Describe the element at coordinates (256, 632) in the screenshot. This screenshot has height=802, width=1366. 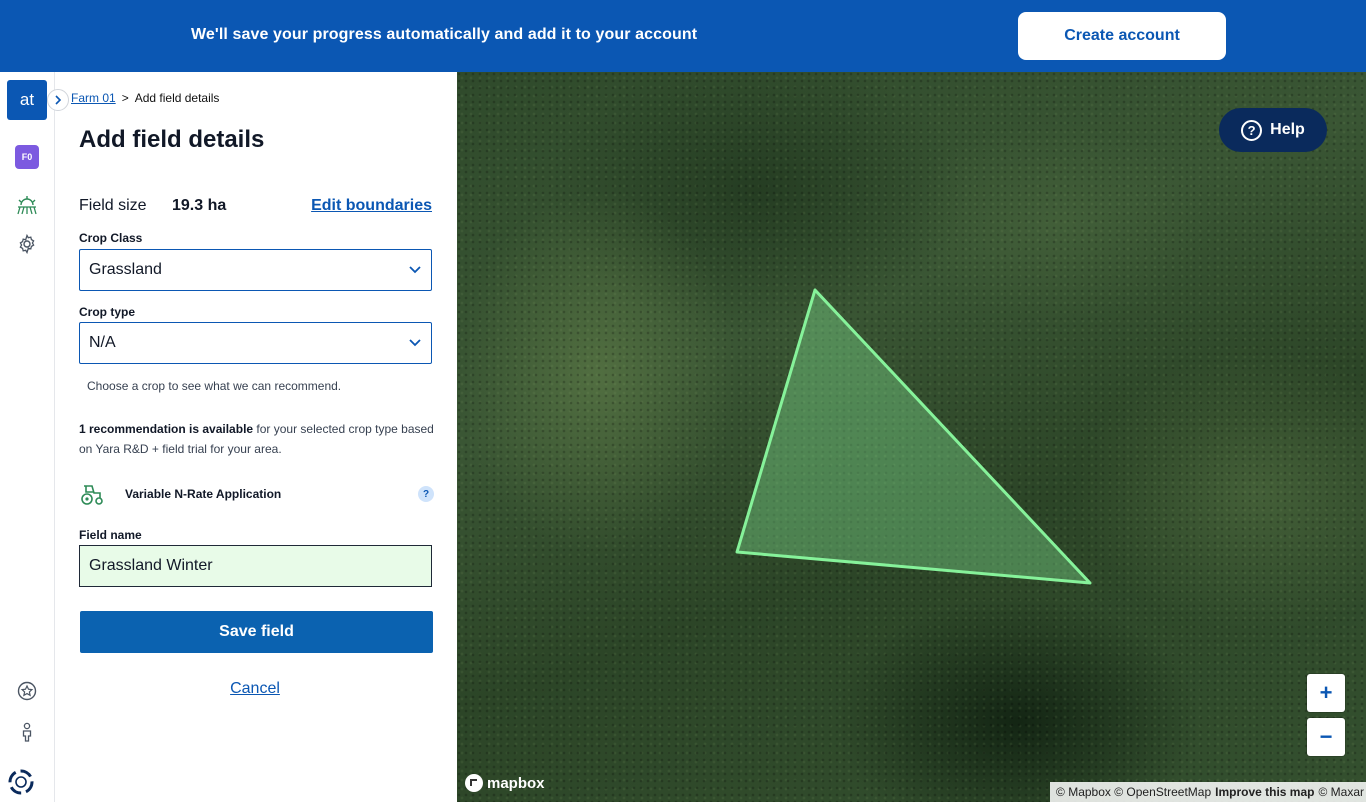
I see `save-field-button: Save field` at that location.